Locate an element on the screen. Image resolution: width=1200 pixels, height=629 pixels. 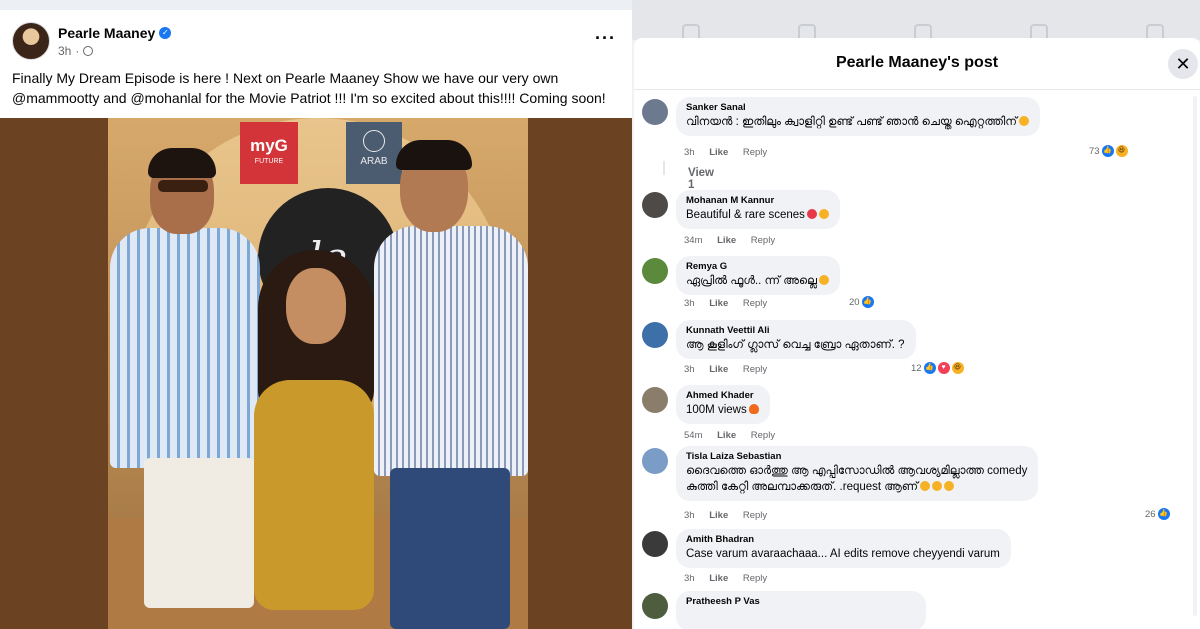
thread-line is located at coordinates (664, 168).